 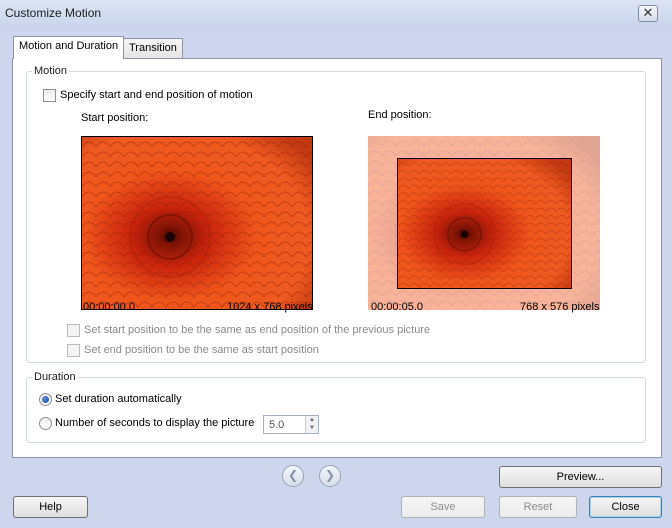 What do you see at coordinates (153, 48) in the screenshot?
I see `tab-transition: Transition` at bounding box center [153, 48].